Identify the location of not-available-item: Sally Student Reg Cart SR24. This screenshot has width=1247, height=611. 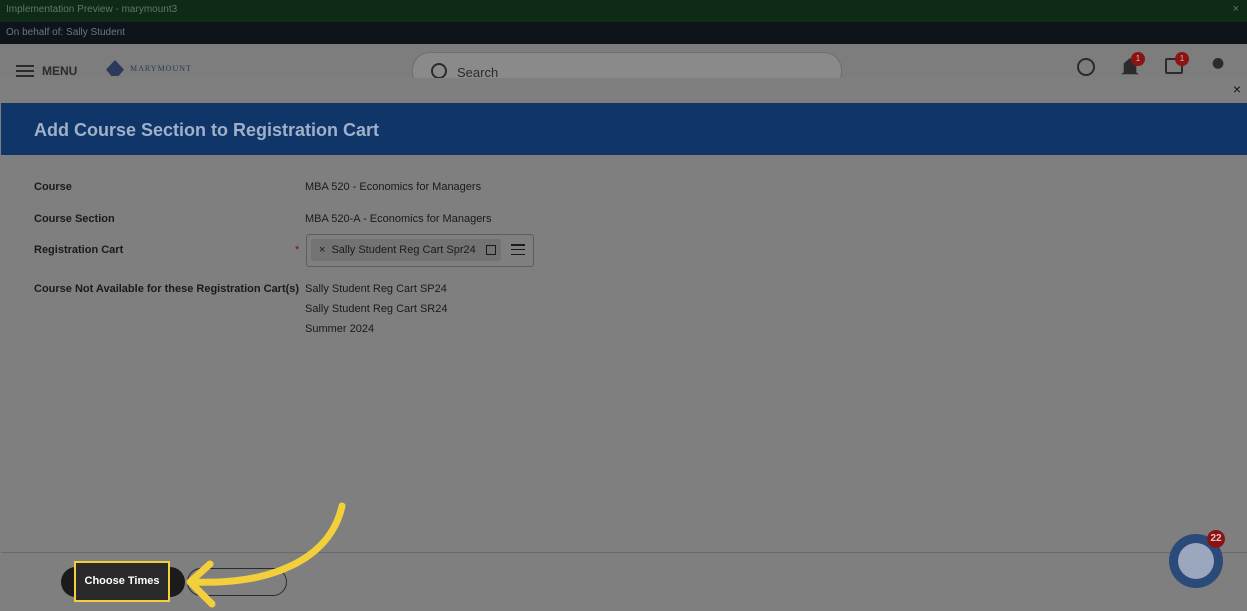
(376, 309).